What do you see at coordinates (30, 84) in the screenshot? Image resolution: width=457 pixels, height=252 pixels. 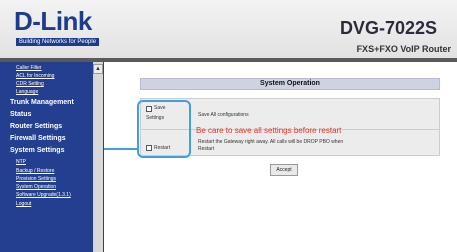 I see `sidebar-item-cdr: CDR Setting` at bounding box center [30, 84].